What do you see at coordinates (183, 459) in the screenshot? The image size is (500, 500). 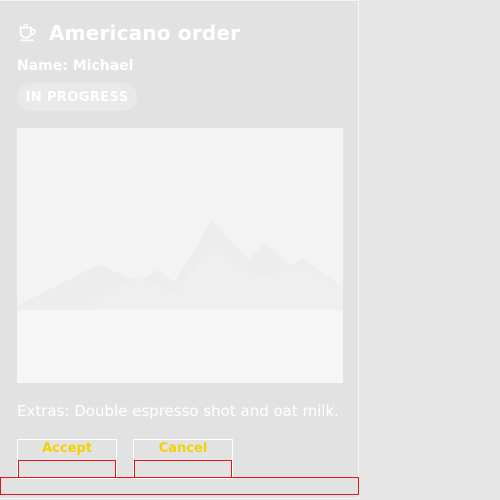 I see `cancel-button: Cancel` at bounding box center [183, 459].